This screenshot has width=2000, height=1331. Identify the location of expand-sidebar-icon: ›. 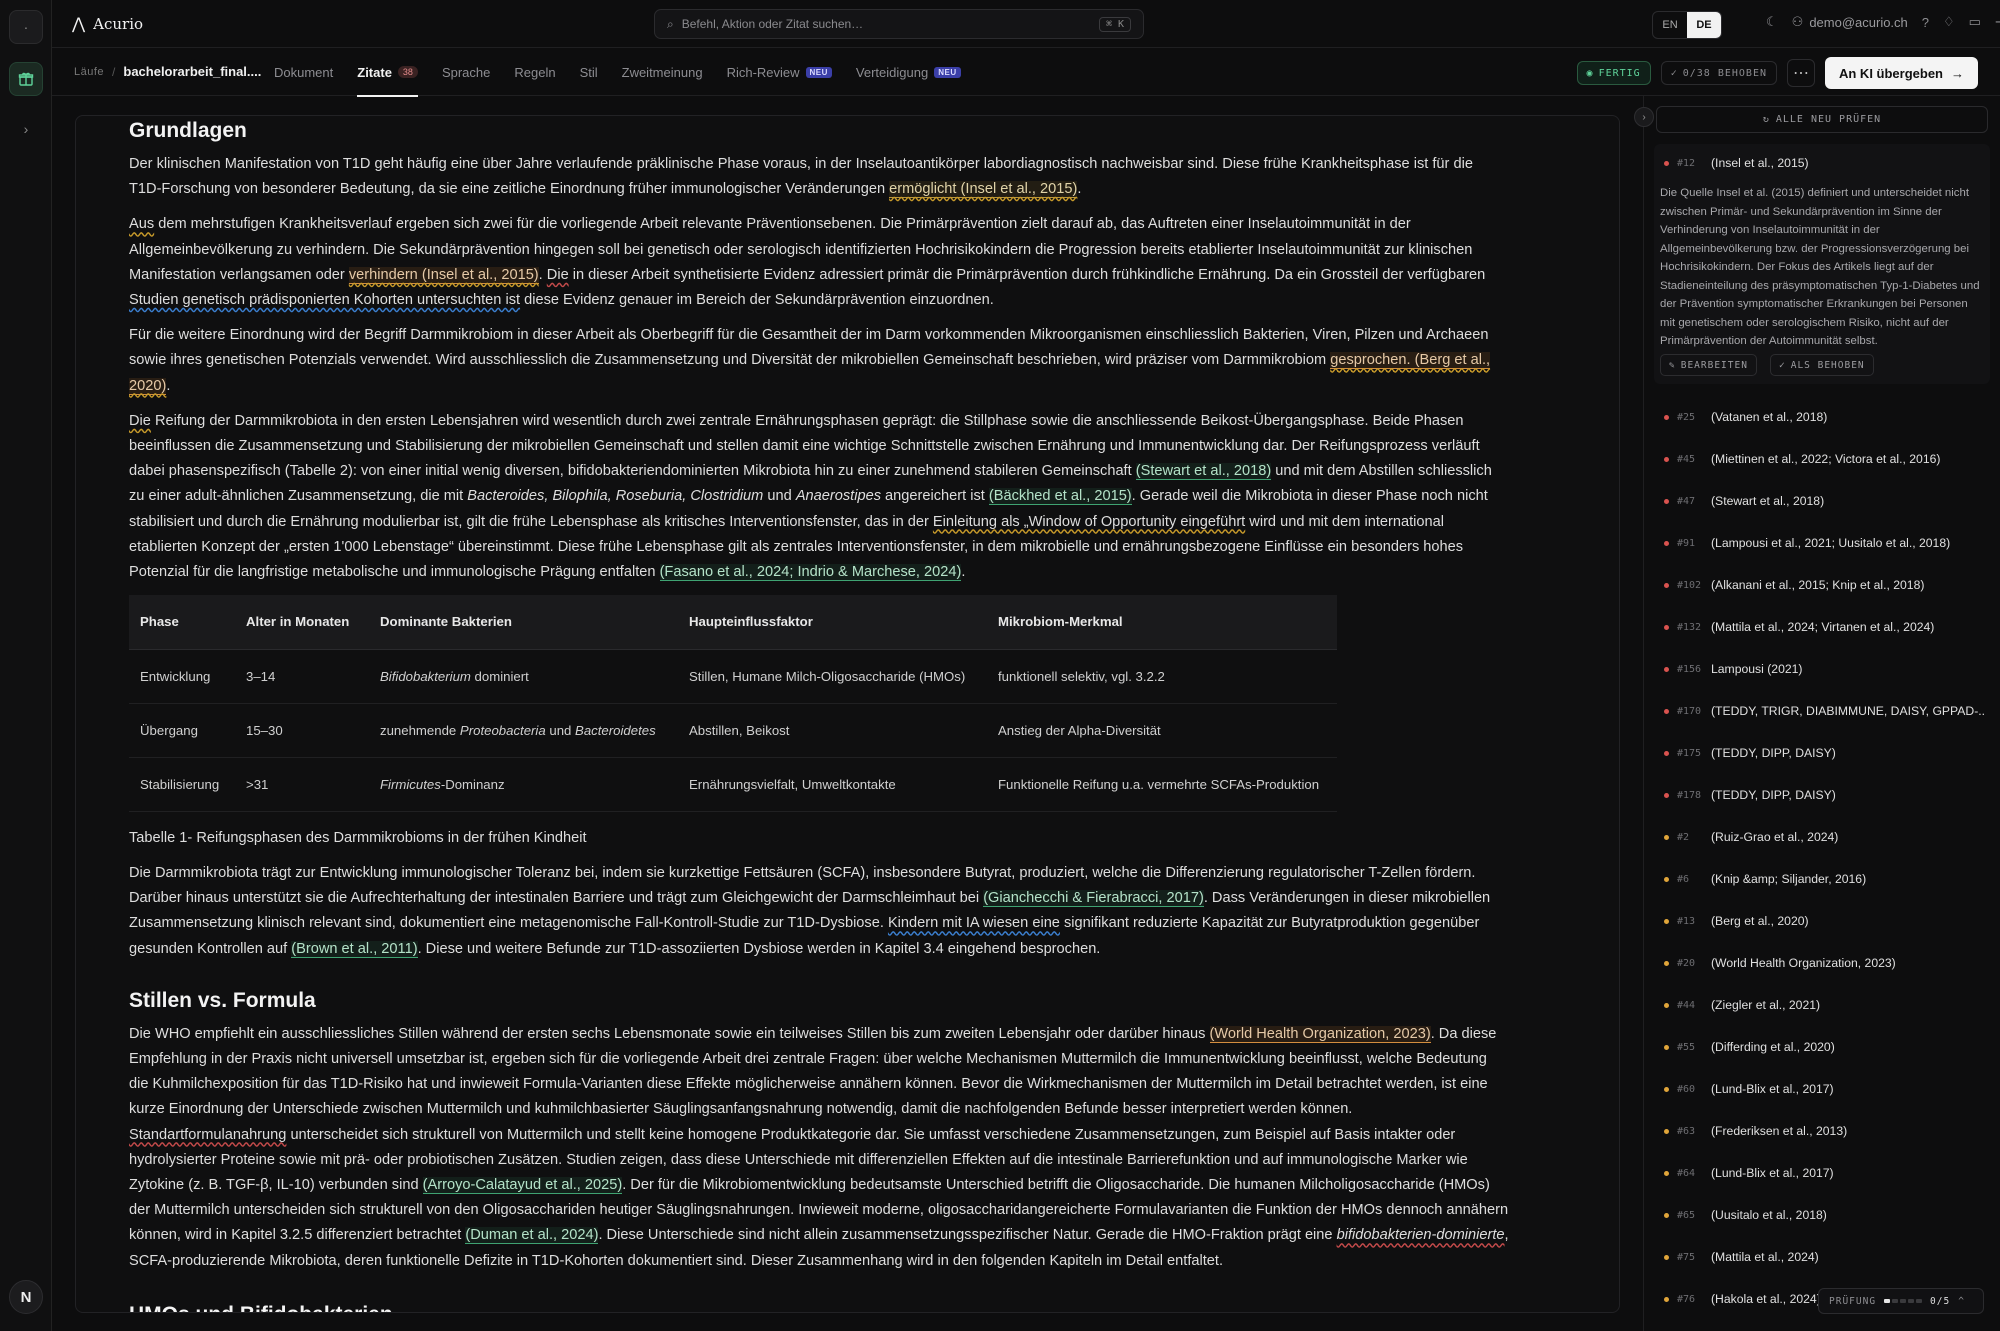
(26, 129).